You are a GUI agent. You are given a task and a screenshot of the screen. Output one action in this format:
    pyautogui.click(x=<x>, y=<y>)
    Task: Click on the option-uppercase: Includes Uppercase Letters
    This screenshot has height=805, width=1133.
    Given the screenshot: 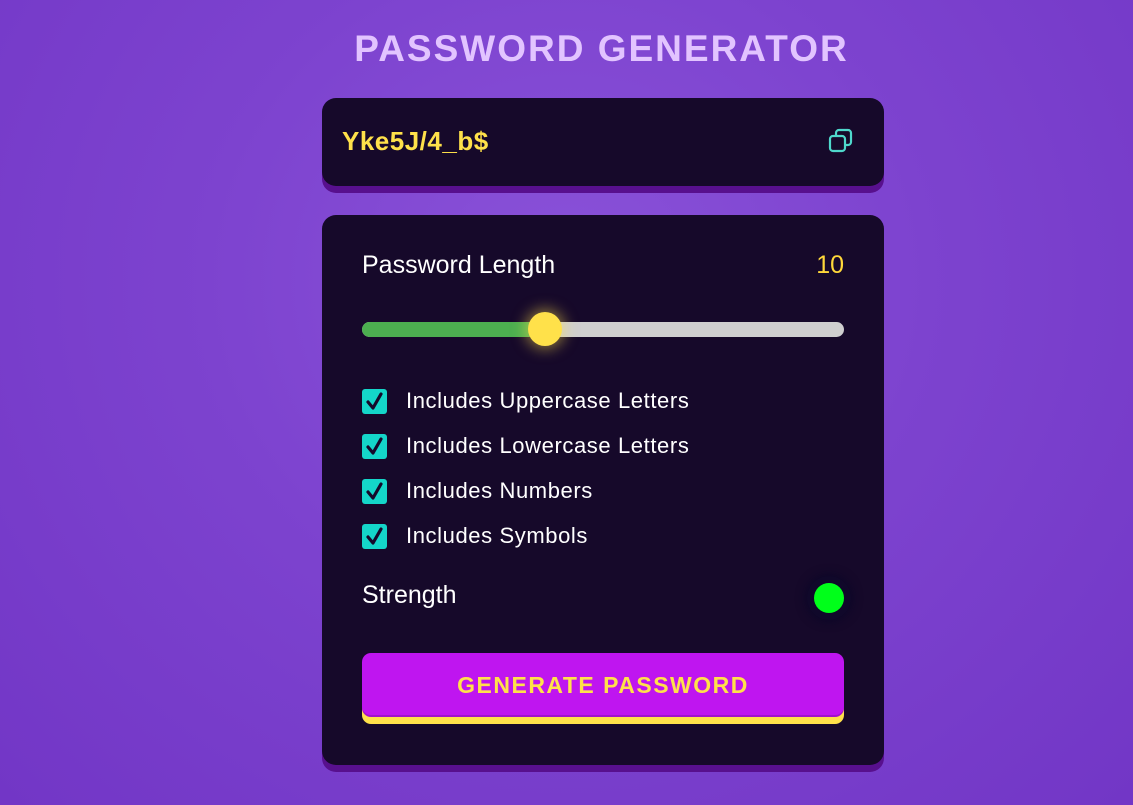 What is the action you would take?
    pyautogui.click(x=525, y=401)
    